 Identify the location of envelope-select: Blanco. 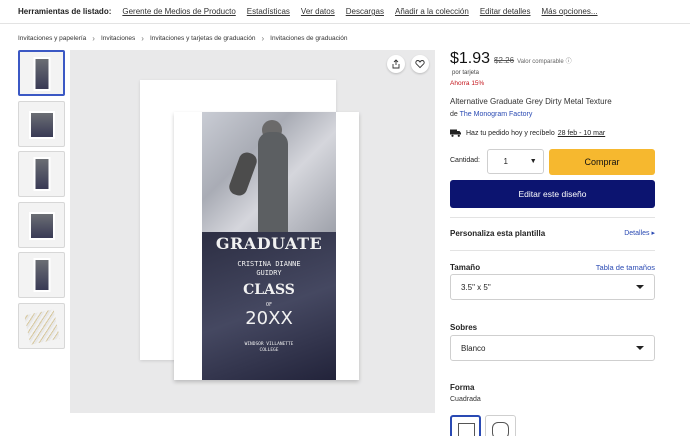
(552, 348).